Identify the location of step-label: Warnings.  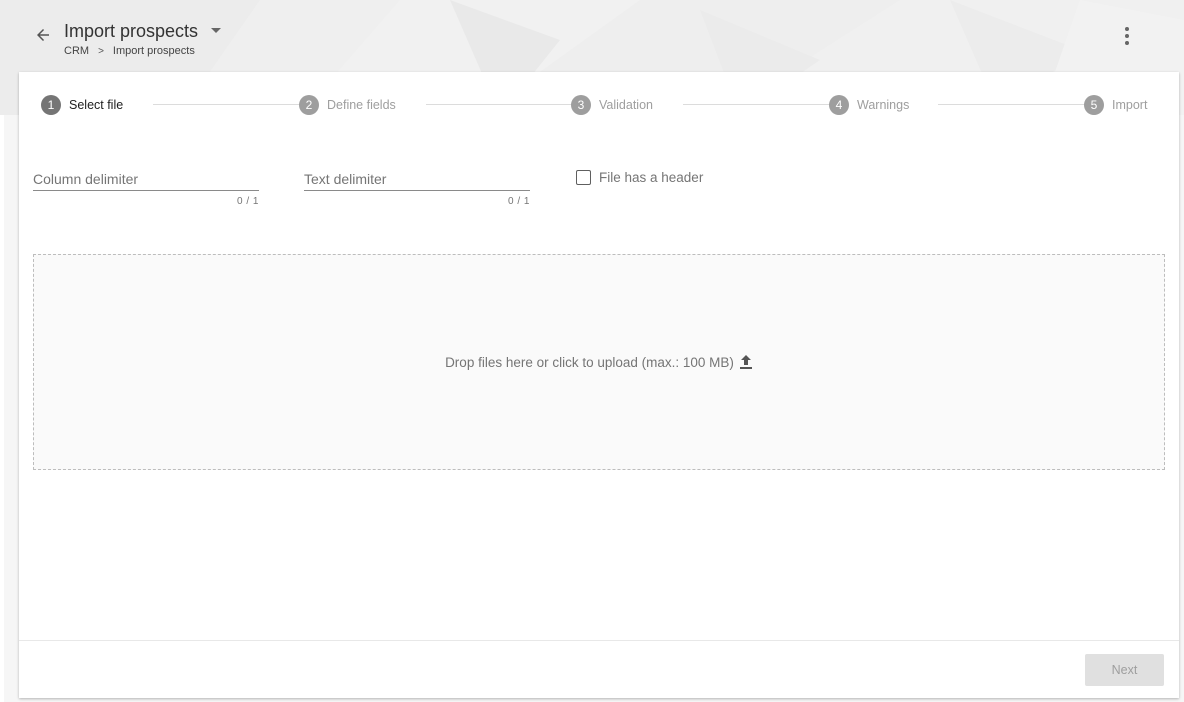
(883, 105).